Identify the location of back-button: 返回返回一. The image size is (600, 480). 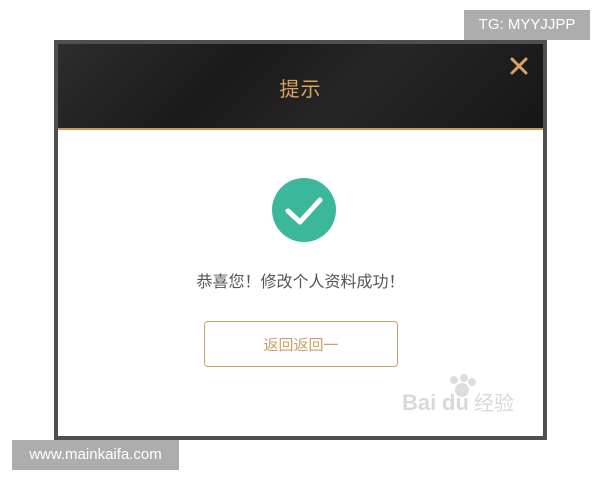
(301, 344).